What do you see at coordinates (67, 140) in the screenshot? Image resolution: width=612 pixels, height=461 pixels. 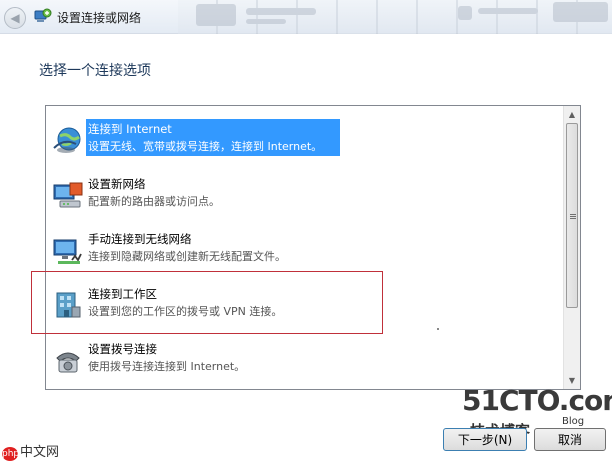 I see `globe-icon` at bounding box center [67, 140].